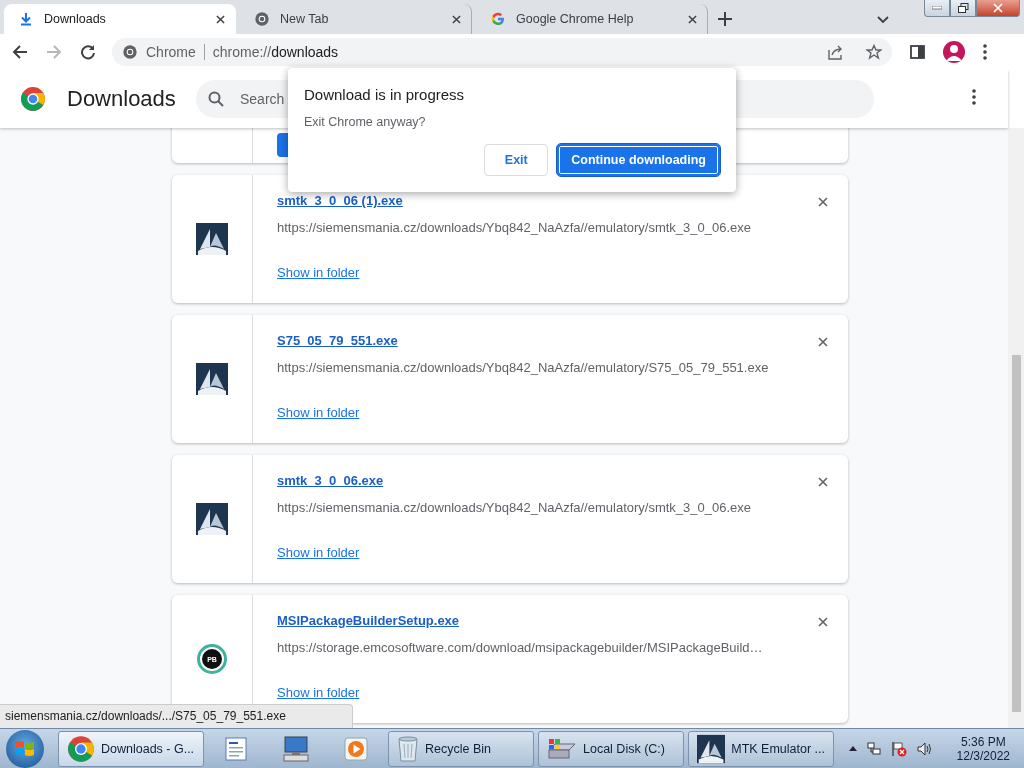  Describe the element at coordinates (983, 755) in the screenshot. I see `clock-date: 12/3/2022` at that location.